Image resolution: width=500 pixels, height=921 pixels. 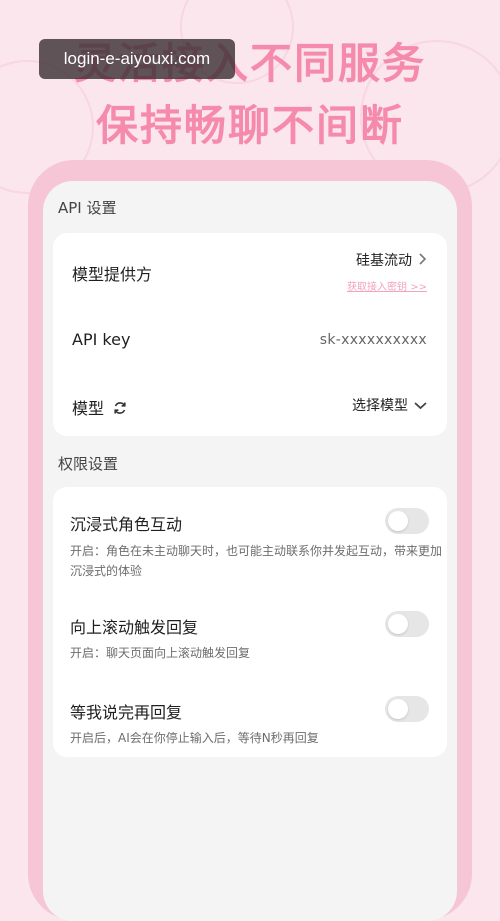 What do you see at coordinates (101, 339) in the screenshot?
I see `apikey-label: API key` at bounding box center [101, 339].